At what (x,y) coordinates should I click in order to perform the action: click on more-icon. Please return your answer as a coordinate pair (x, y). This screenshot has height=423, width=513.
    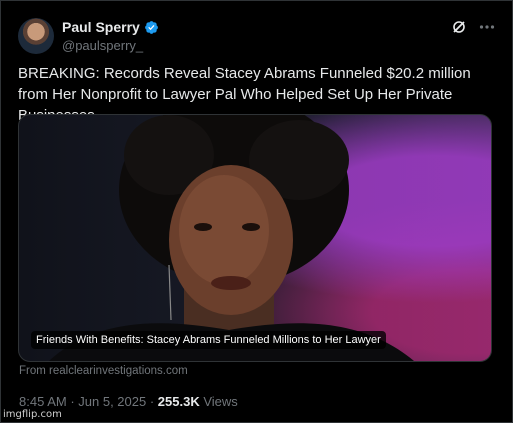
    Looking at the image, I should click on (487, 27).